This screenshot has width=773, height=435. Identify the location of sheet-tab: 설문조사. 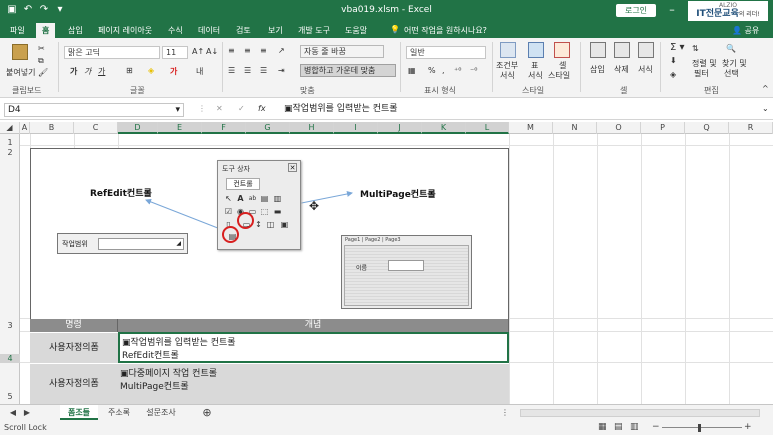
(161, 412).